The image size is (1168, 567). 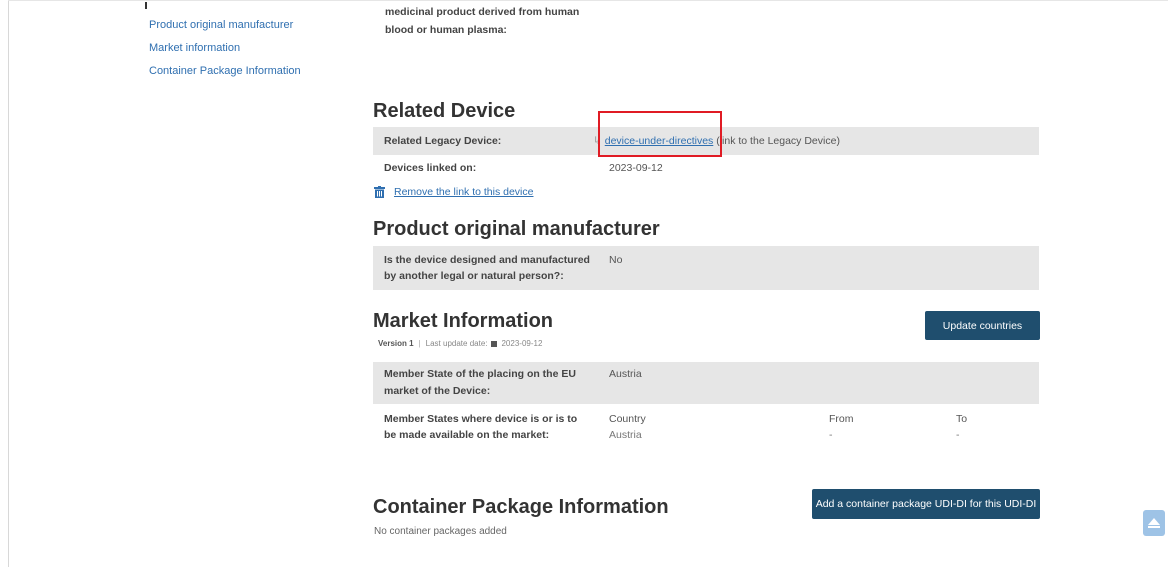 What do you see at coordinates (660, 134) in the screenshot?
I see `annotation-highlight-box` at bounding box center [660, 134].